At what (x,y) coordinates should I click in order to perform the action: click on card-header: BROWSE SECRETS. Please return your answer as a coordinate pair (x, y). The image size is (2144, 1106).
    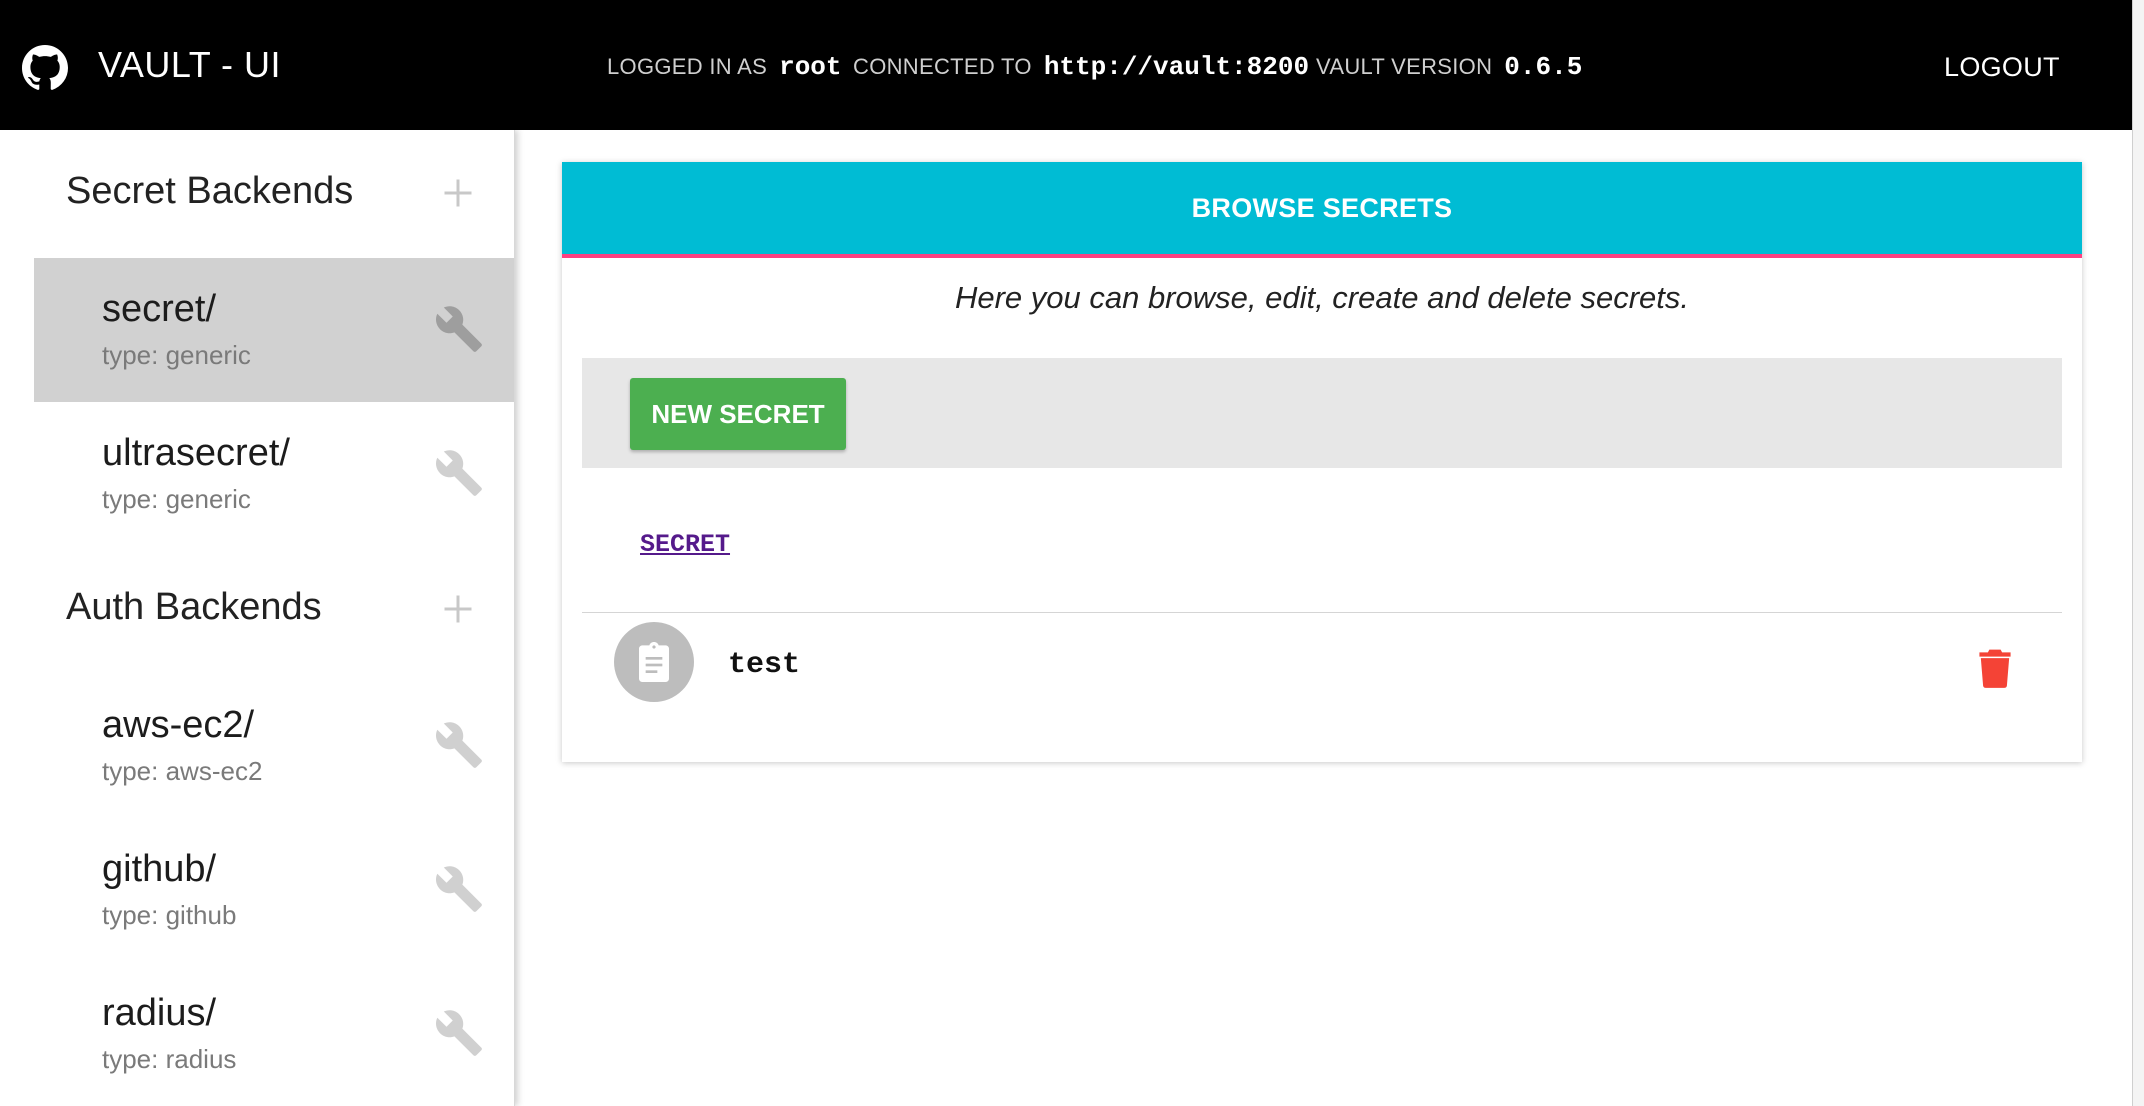
    Looking at the image, I should click on (1322, 210).